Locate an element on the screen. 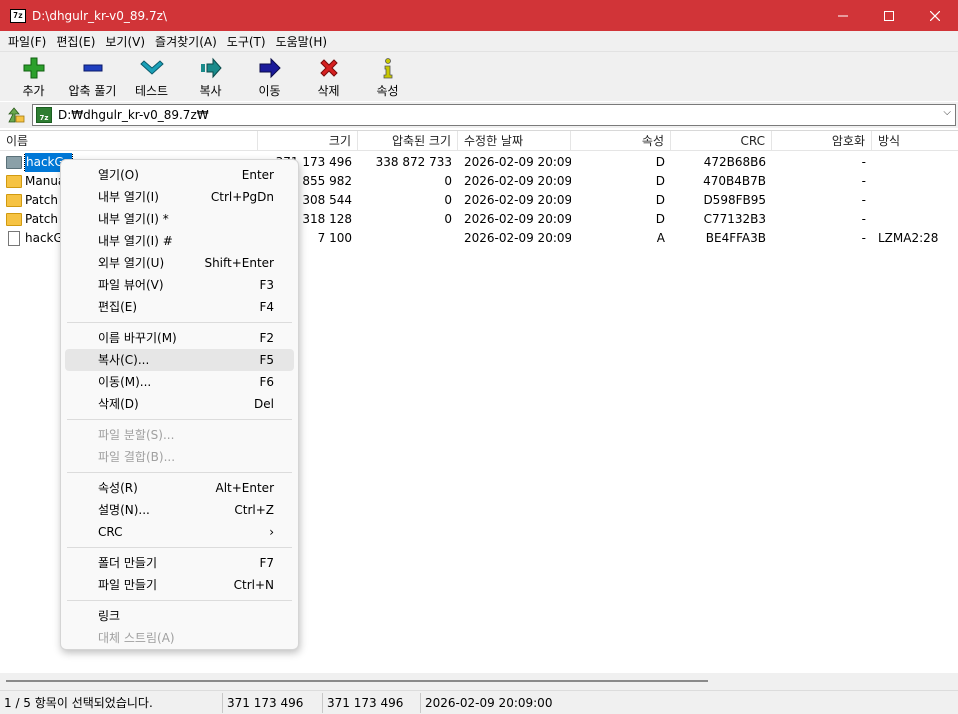 Image resolution: width=958 pixels, height=714 pixels. column-packed-size: 압축된 크기 is located at coordinates (408, 141).